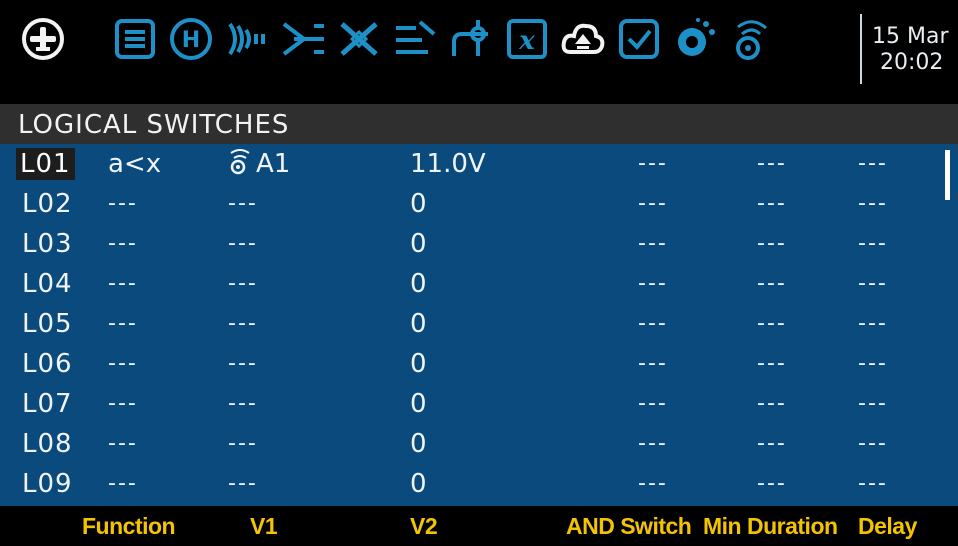 This screenshot has width=958, height=546. Describe the element at coordinates (861, 49) in the screenshot. I see `toolbar-divider` at that location.